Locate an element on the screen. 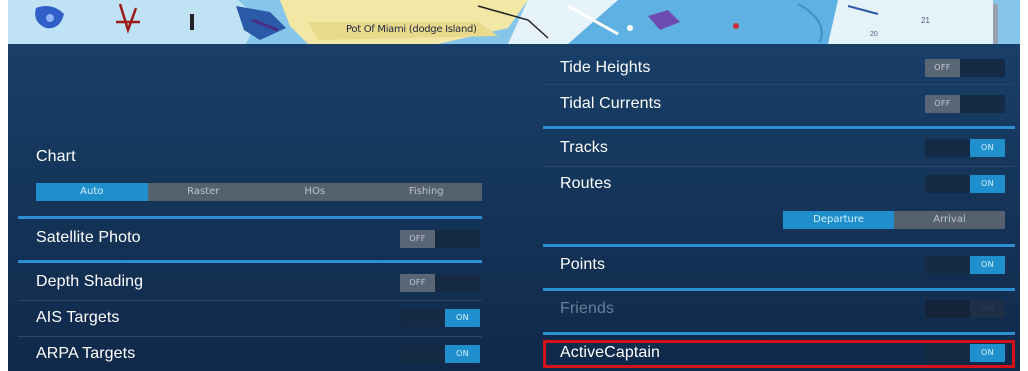  row-label-tide-heights: Tide Heights is located at coordinates (605, 67).